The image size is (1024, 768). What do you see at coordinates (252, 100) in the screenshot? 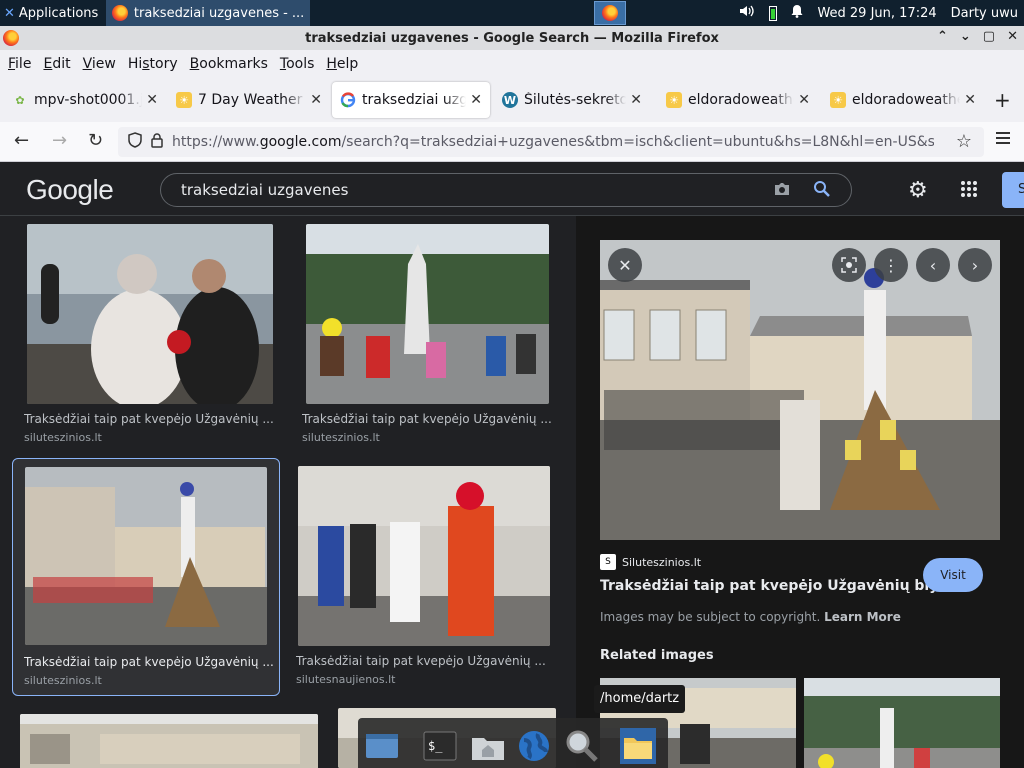
I see `tab-label: 7 Day Weather Forecast` at bounding box center [252, 100].